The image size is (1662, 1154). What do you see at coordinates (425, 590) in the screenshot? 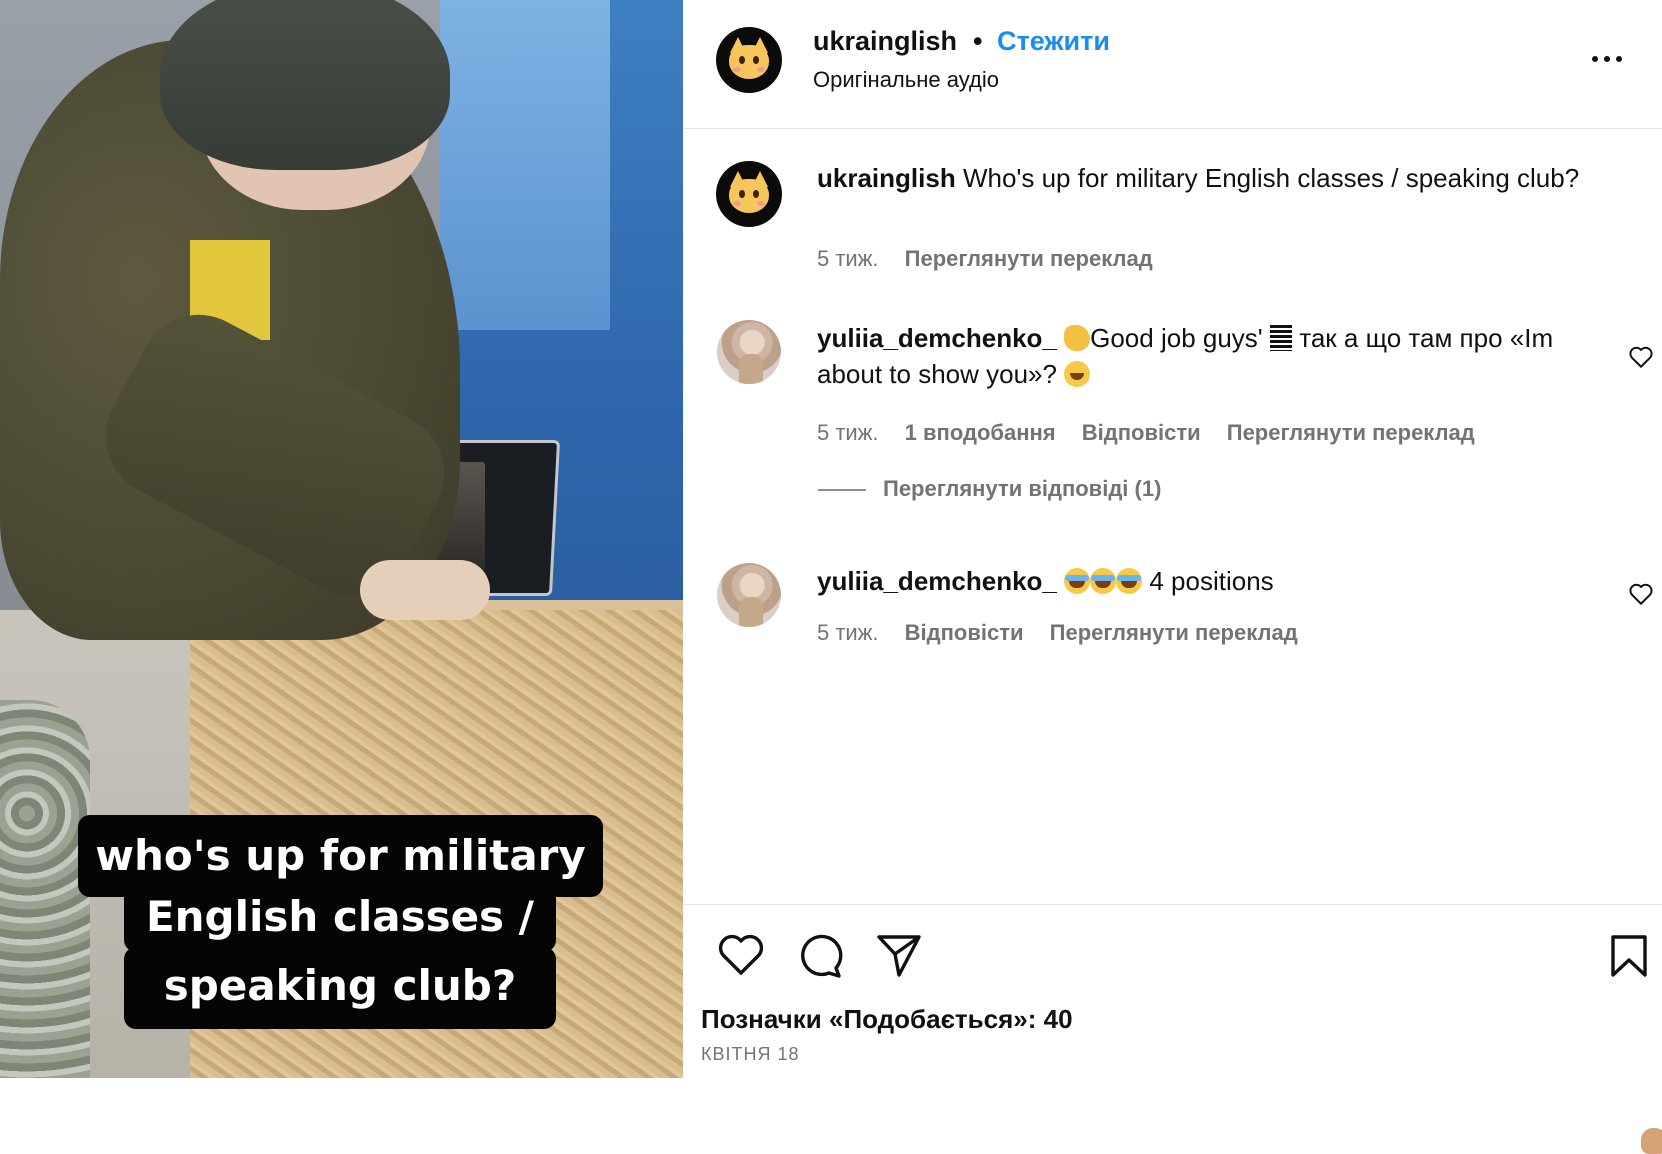
I see `video-soldier-hand` at bounding box center [425, 590].